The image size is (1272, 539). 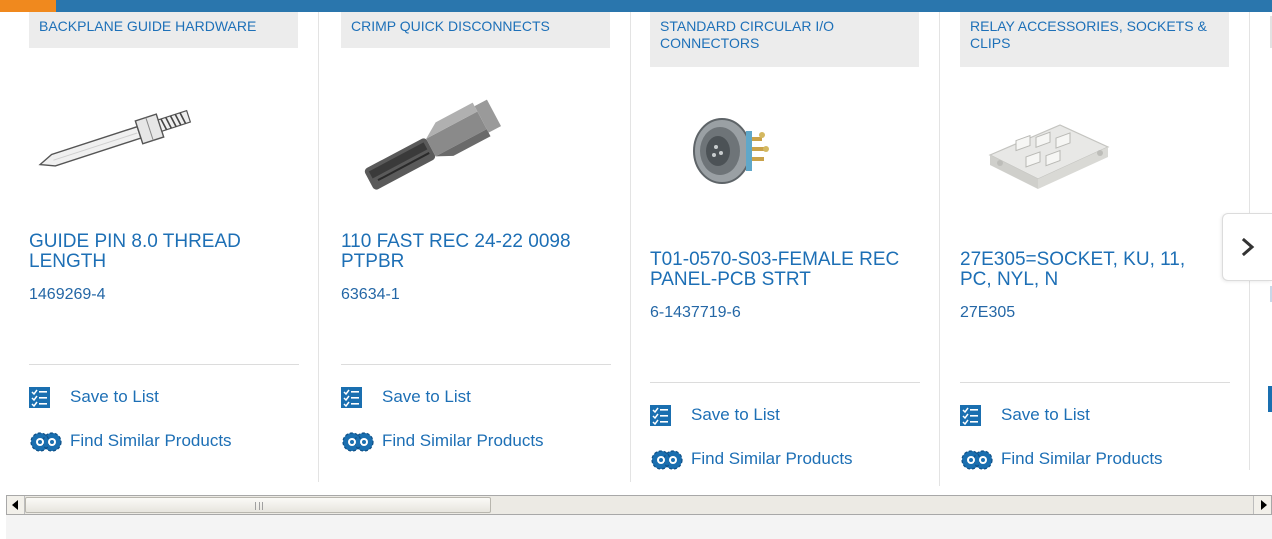 I want to click on product-title-link: GUIDE PIN 8.0 THREAD LENGTH, so click(x=159, y=252).